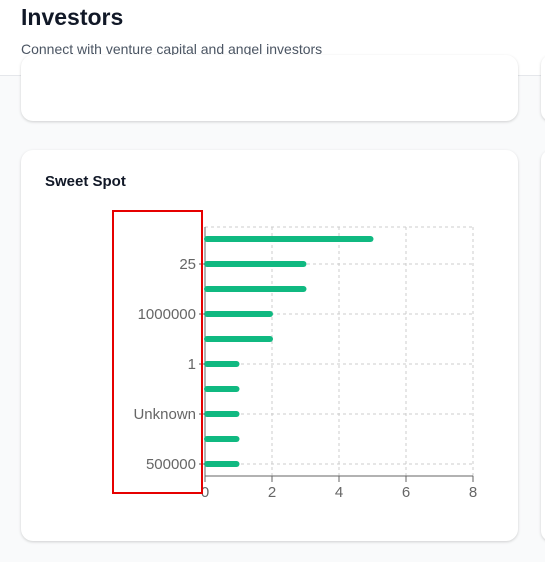  Describe the element at coordinates (473, 492) in the screenshot. I see `x-tick-label: 8` at that location.